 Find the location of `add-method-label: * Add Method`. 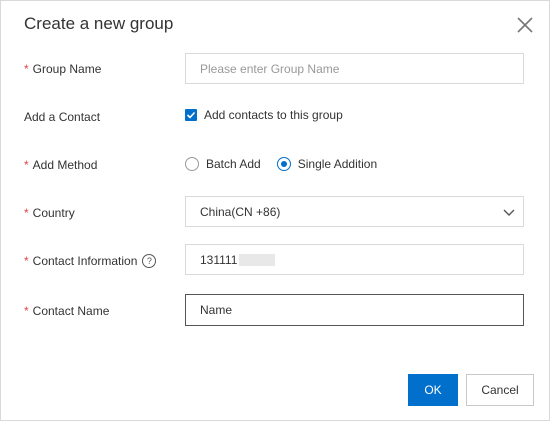

add-method-label: * Add Method is located at coordinates (60, 165).